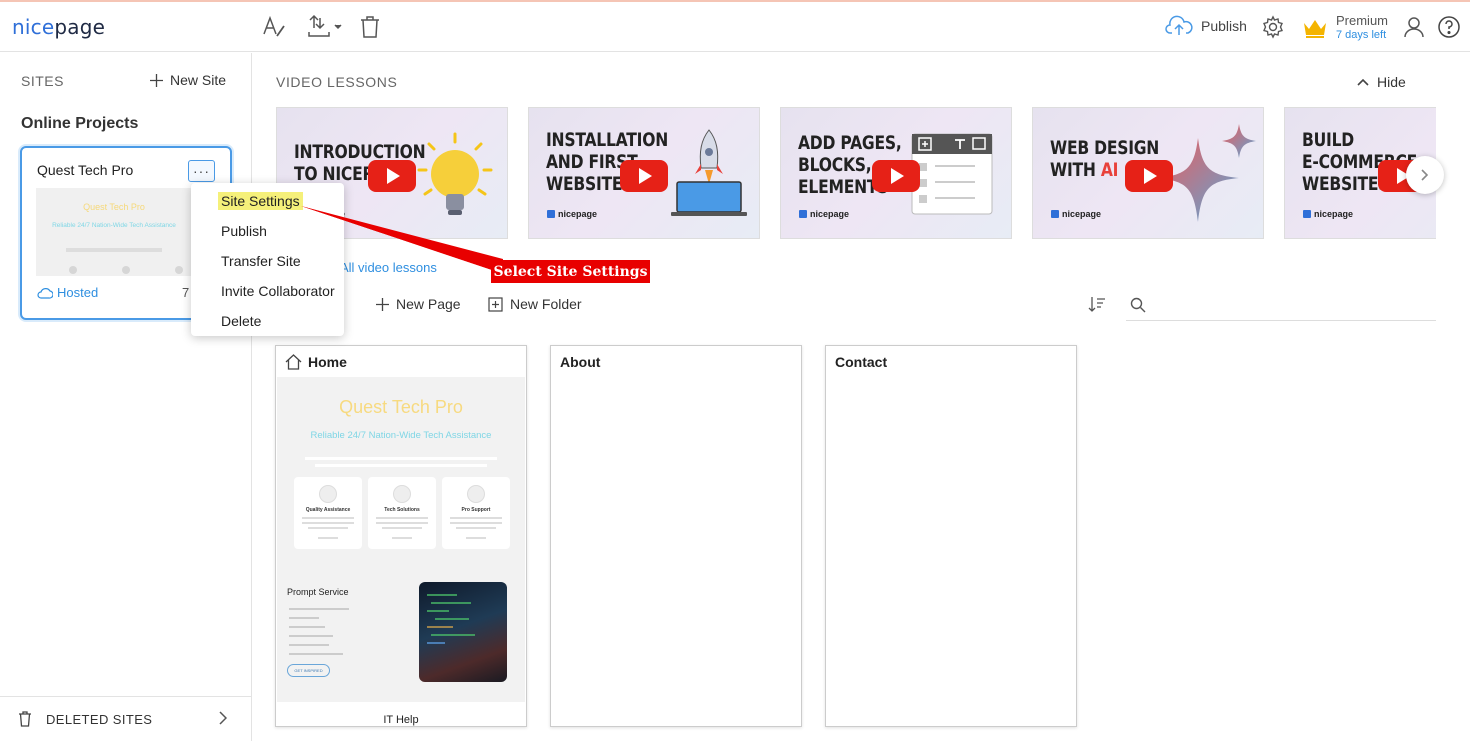 This screenshot has height=741, width=1470. Describe the element at coordinates (42, 81) in the screenshot. I see `sites-label: SITES` at that location.